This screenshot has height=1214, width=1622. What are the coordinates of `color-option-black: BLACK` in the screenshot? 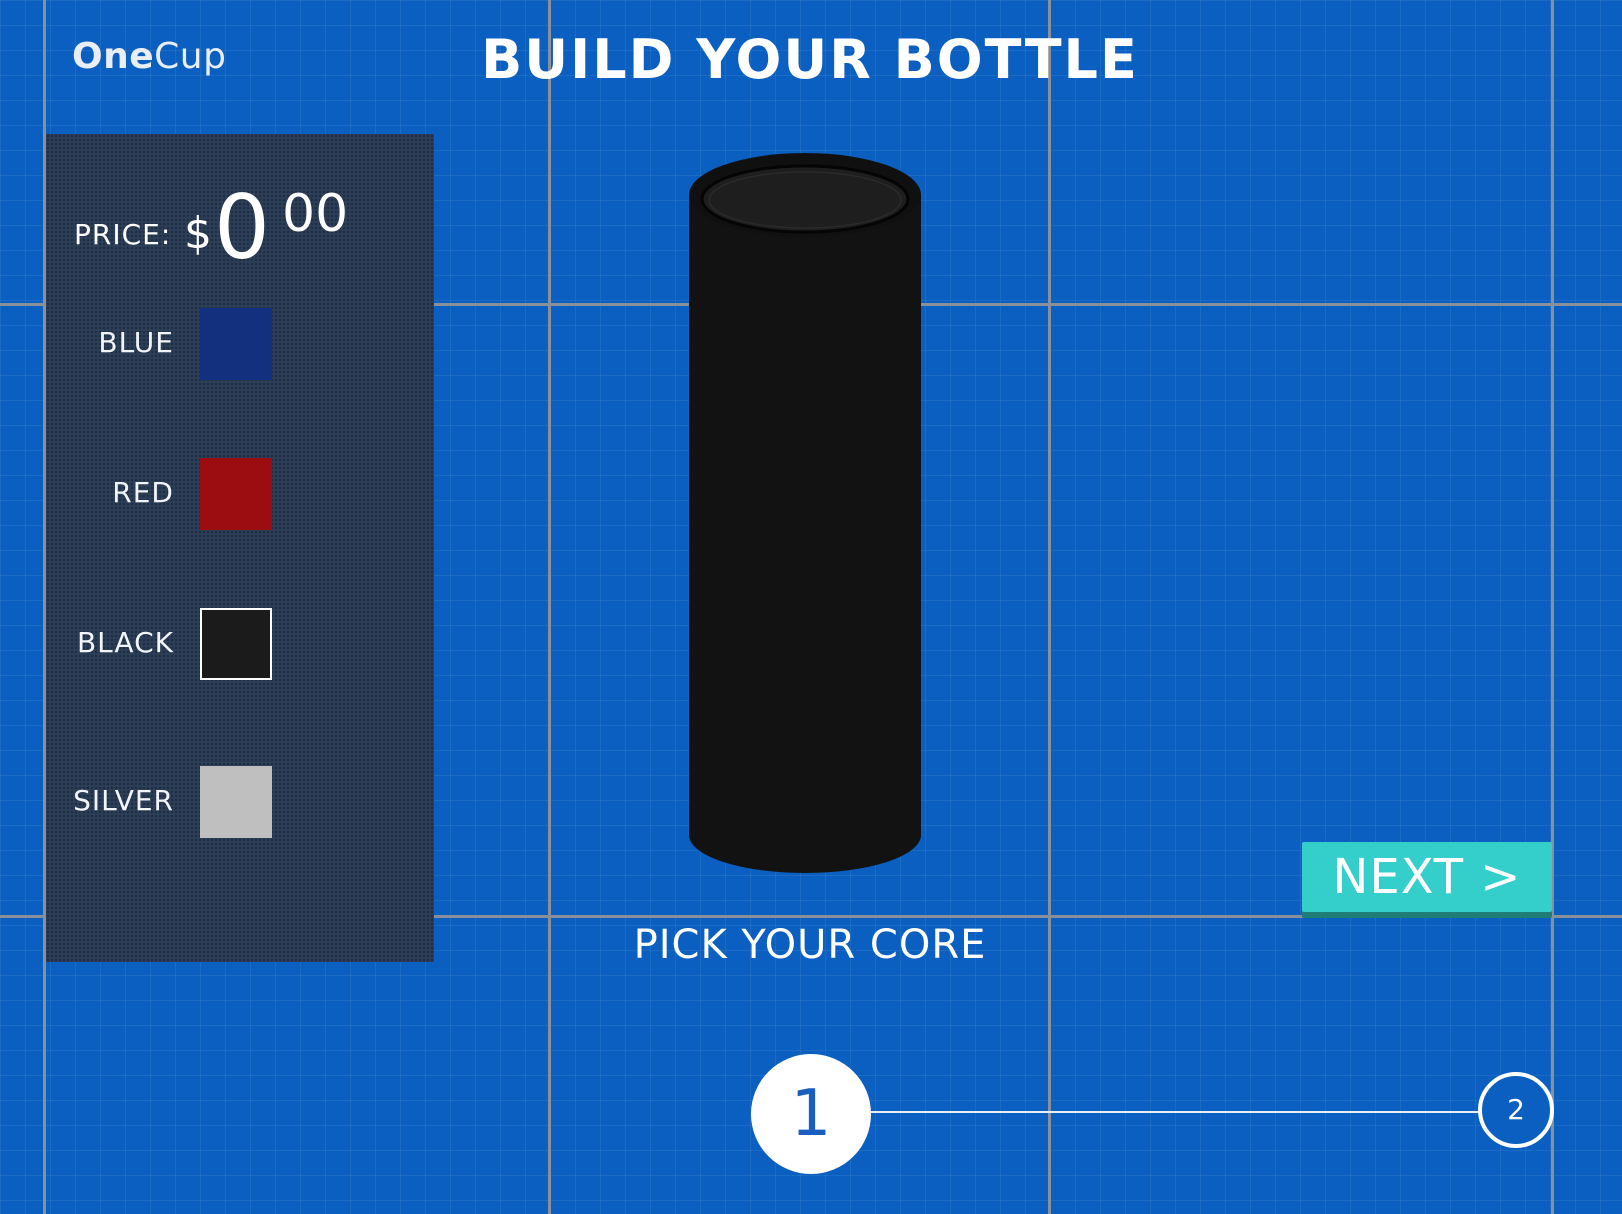 It's located at (240, 644).